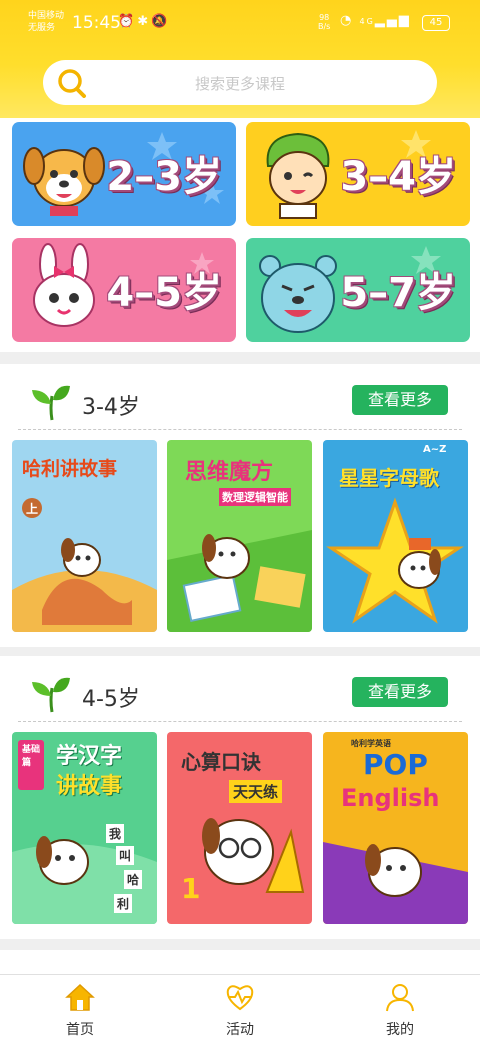 The width and height of the screenshot is (480, 1040). What do you see at coordinates (395, 536) in the screenshot?
I see `course-card-star-alphabet: A~Z 星星字母歌` at bounding box center [395, 536].